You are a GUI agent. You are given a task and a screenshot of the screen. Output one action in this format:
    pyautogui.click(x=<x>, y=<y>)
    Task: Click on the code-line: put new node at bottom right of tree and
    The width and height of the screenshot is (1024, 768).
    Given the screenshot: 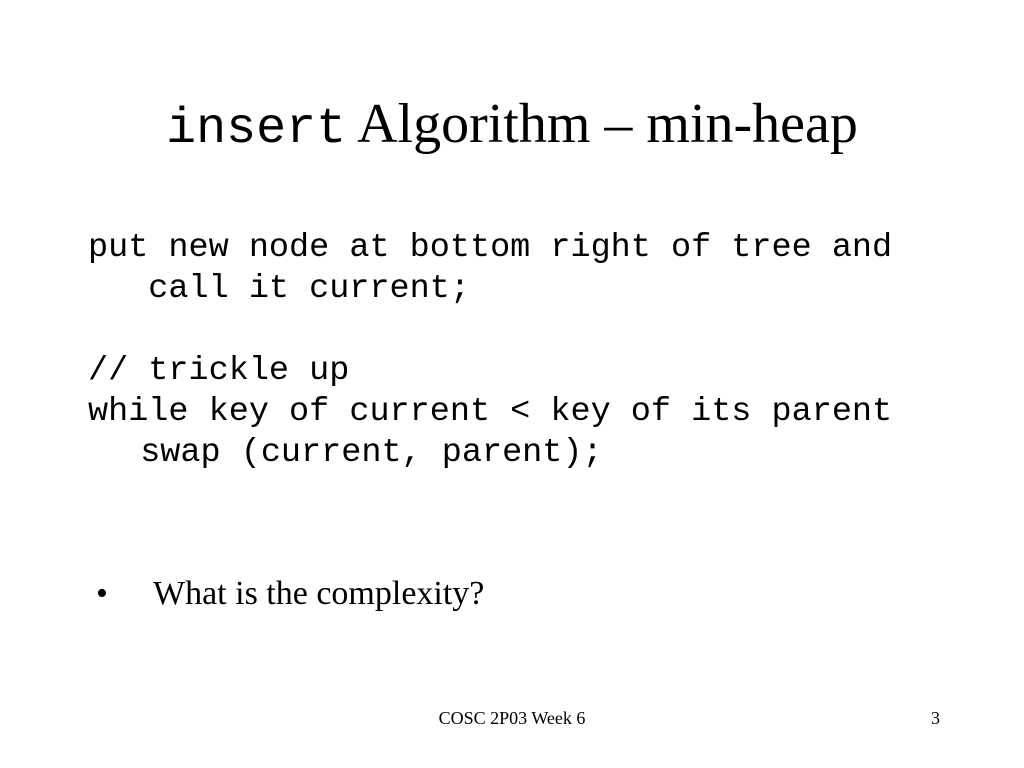 What is the action you would take?
    pyautogui.click(x=490, y=248)
    